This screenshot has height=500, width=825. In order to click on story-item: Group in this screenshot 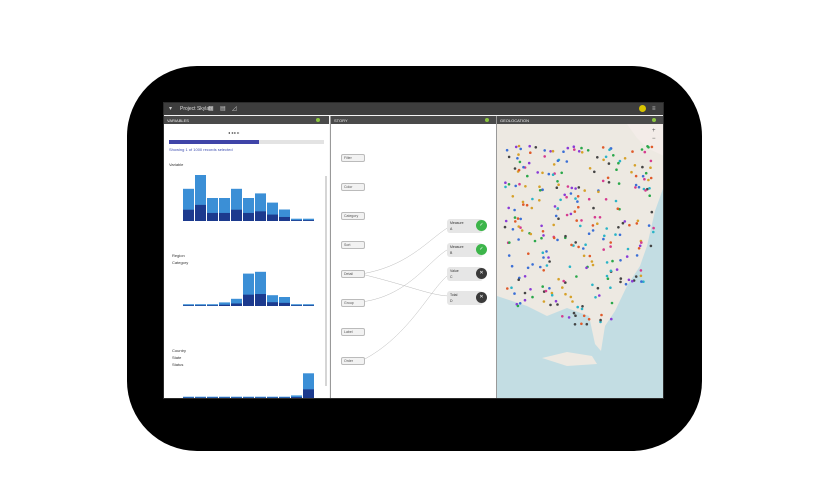, I will do `click(353, 303)`.